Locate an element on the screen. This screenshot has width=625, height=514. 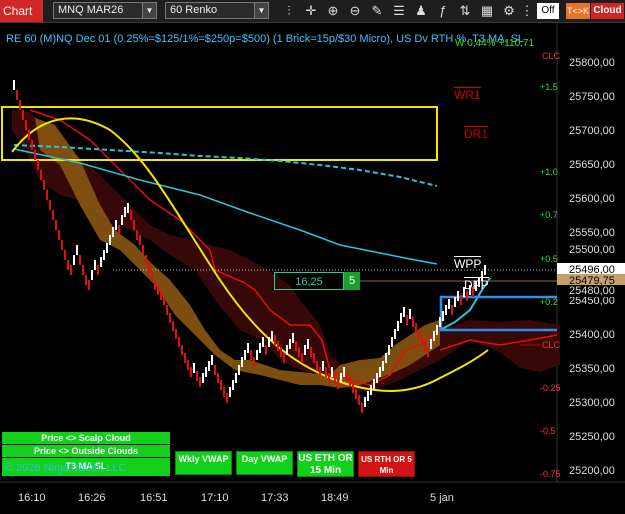
outside-clouds-button: Price <> Outside Clouds is located at coordinates (86, 451).